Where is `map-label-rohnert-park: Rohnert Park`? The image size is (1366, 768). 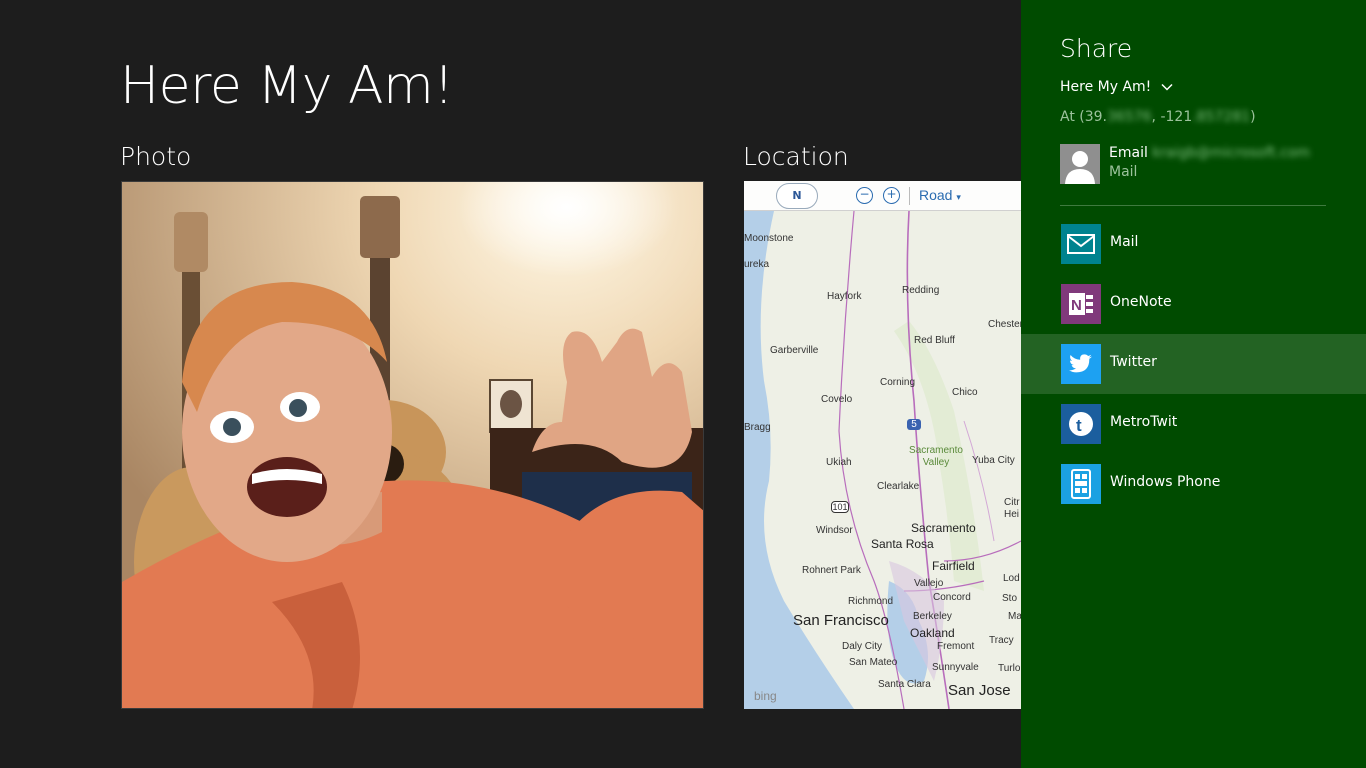
map-label-rohnert-park: Rohnert Park is located at coordinates (831, 570).